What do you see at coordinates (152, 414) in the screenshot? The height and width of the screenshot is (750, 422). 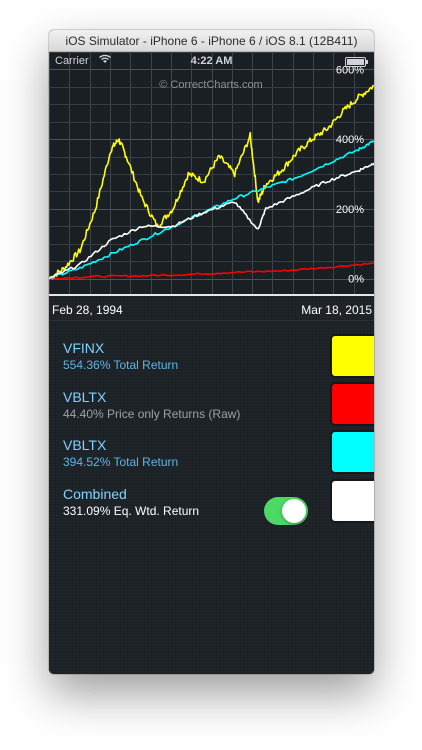 I see `legend-desc: 44.40% Price only Returns (Raw)` at bounding box center [152, 414].